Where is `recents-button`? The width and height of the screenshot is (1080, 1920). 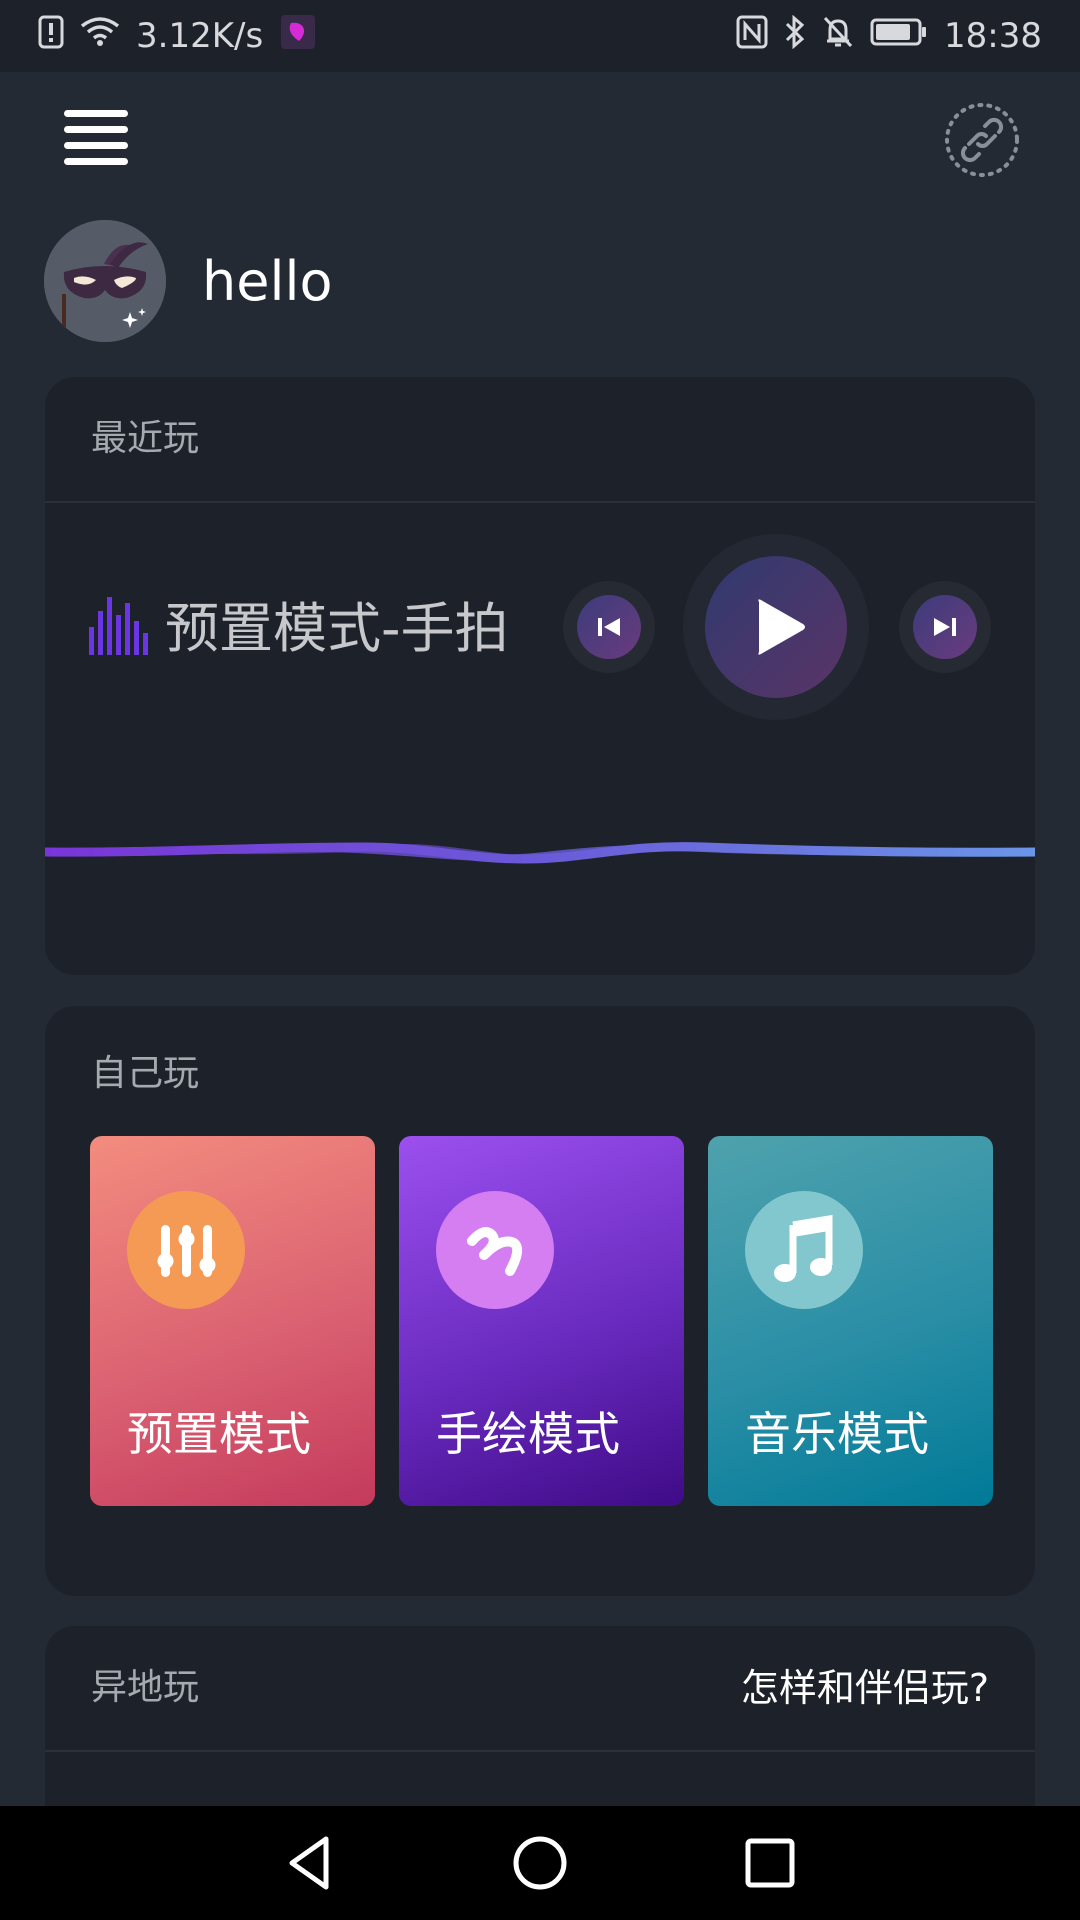
recents-button is located at coordinates (770, 1863).